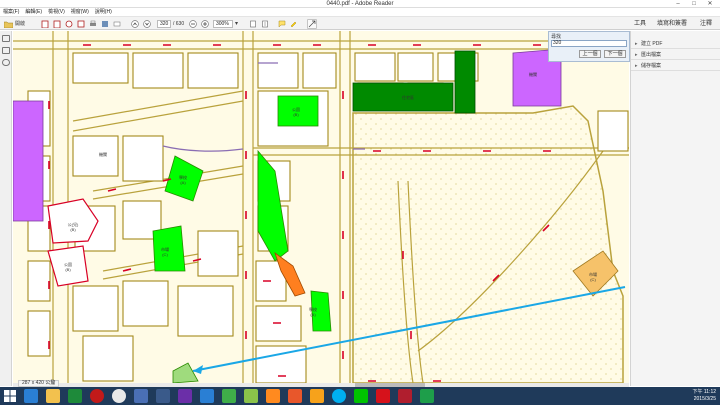 The width and height of the screenshot is (720, 405). I want to click on open-folder-icon, so click(8, 24).